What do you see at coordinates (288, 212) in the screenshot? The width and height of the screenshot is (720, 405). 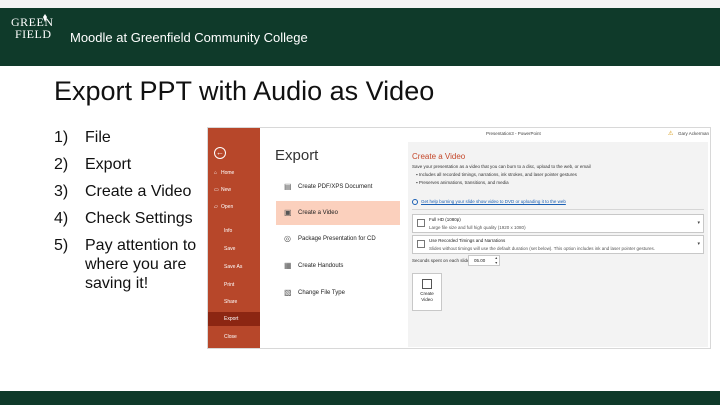 I see `video-icon: ▣` at bounding box center [288, 212].